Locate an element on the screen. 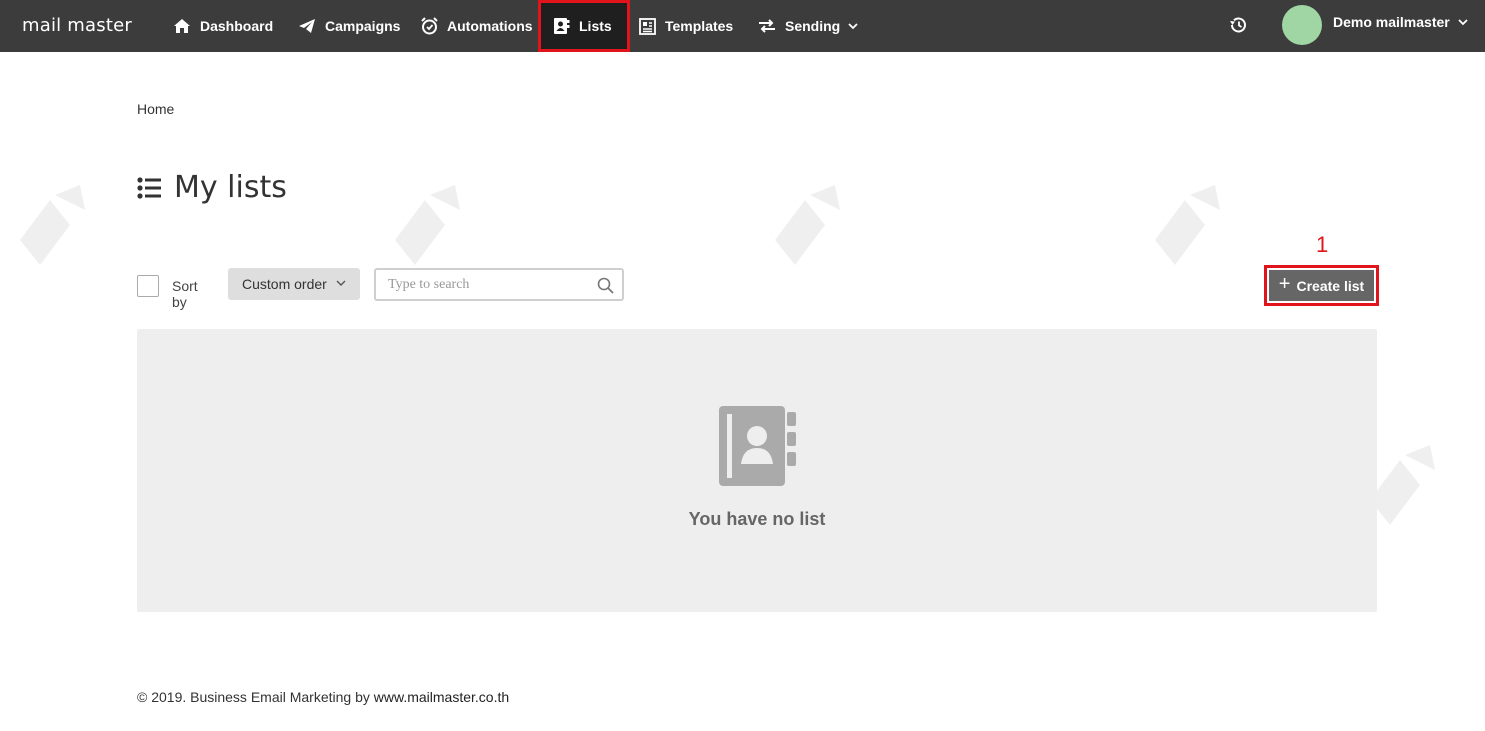  nav-label: Campaigns is located at coordinates (363, 26).